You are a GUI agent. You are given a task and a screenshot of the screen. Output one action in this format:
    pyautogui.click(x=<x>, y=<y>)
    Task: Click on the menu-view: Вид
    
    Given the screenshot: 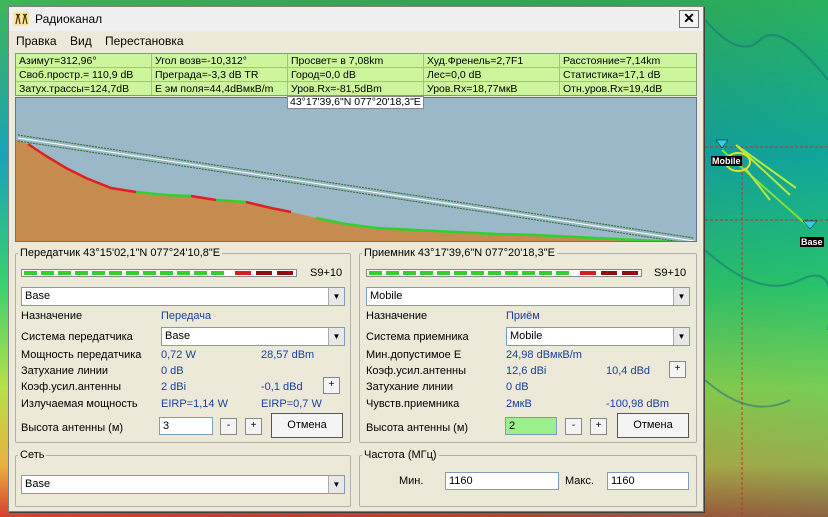 What is the action you would take?
    pyautogui.click(x=81, y=41)
    